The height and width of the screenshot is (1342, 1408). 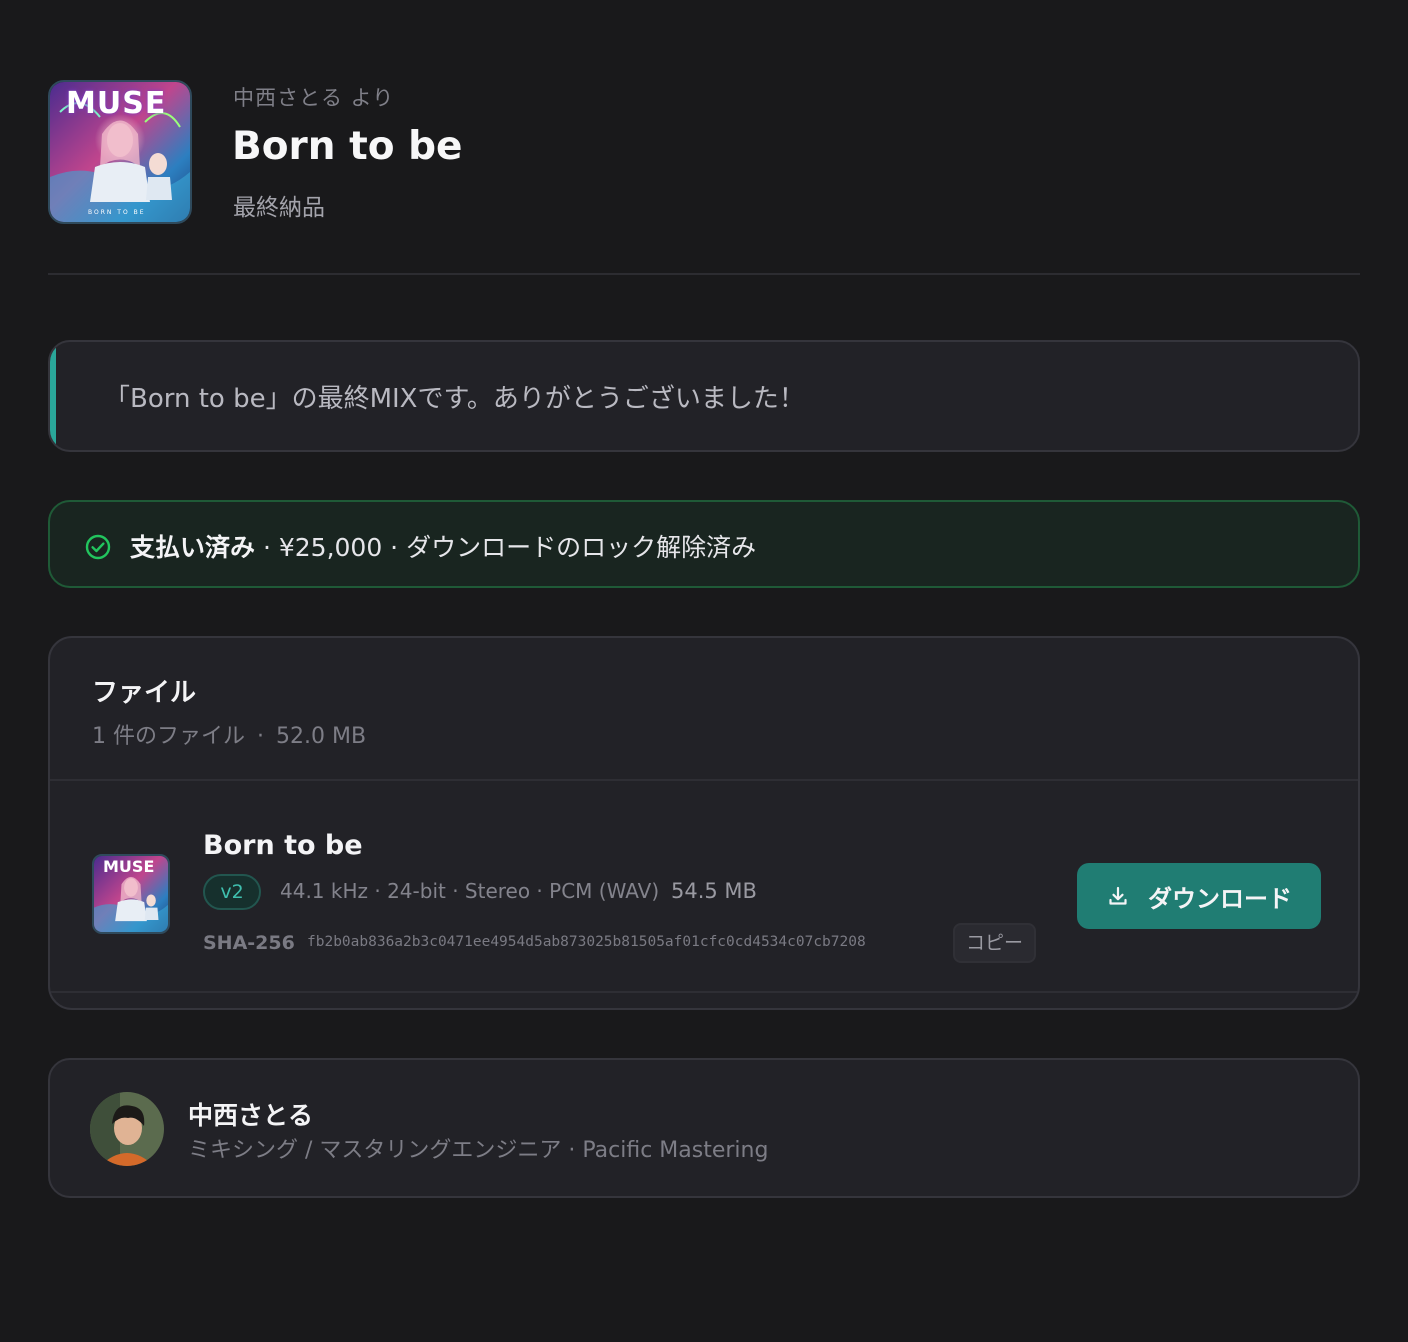 What do you see at coordinates (283, 845) in the screenshot?
I see `file-title: Born to be` at bounding box center [283, 845].